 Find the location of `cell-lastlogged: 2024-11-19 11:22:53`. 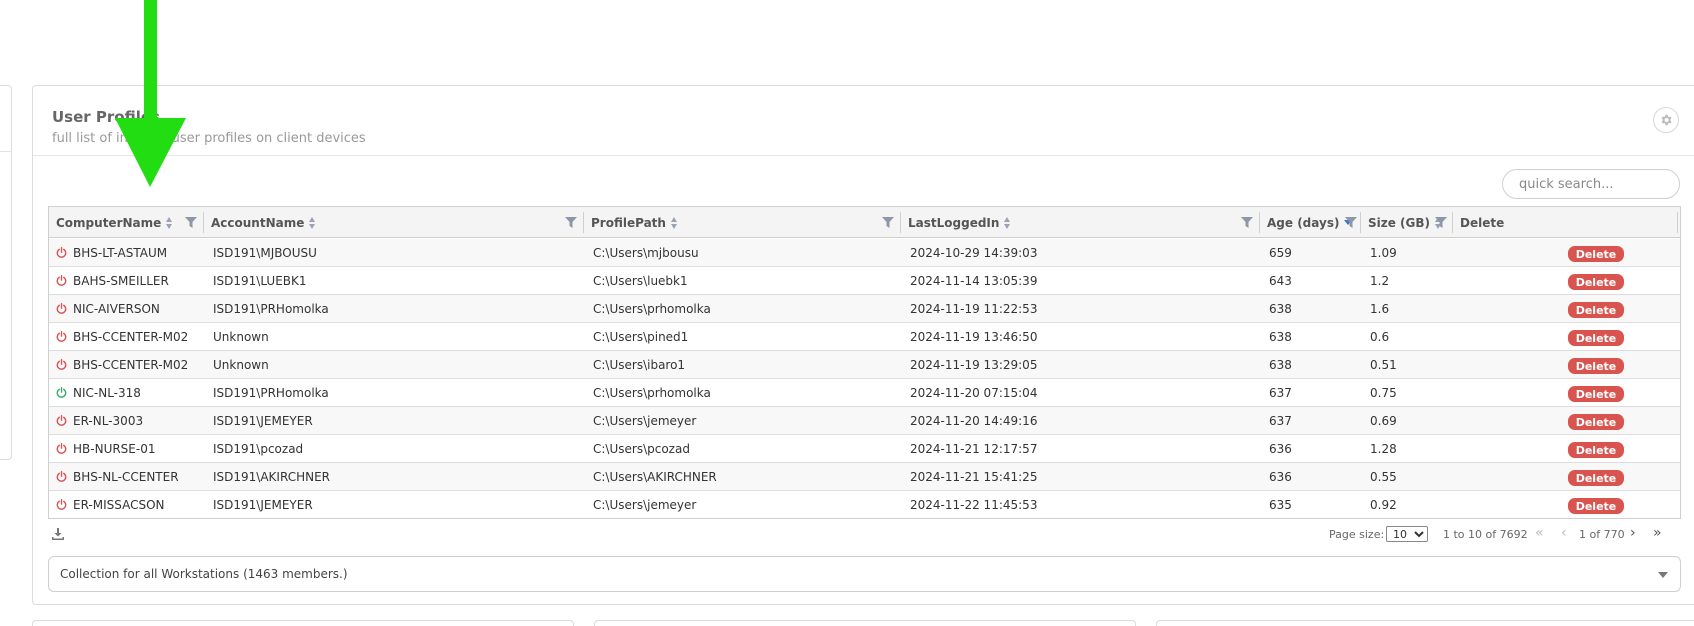

cell-lastlogged: 2024-11-19 11:22:53 is located at coordinates (974, 308).